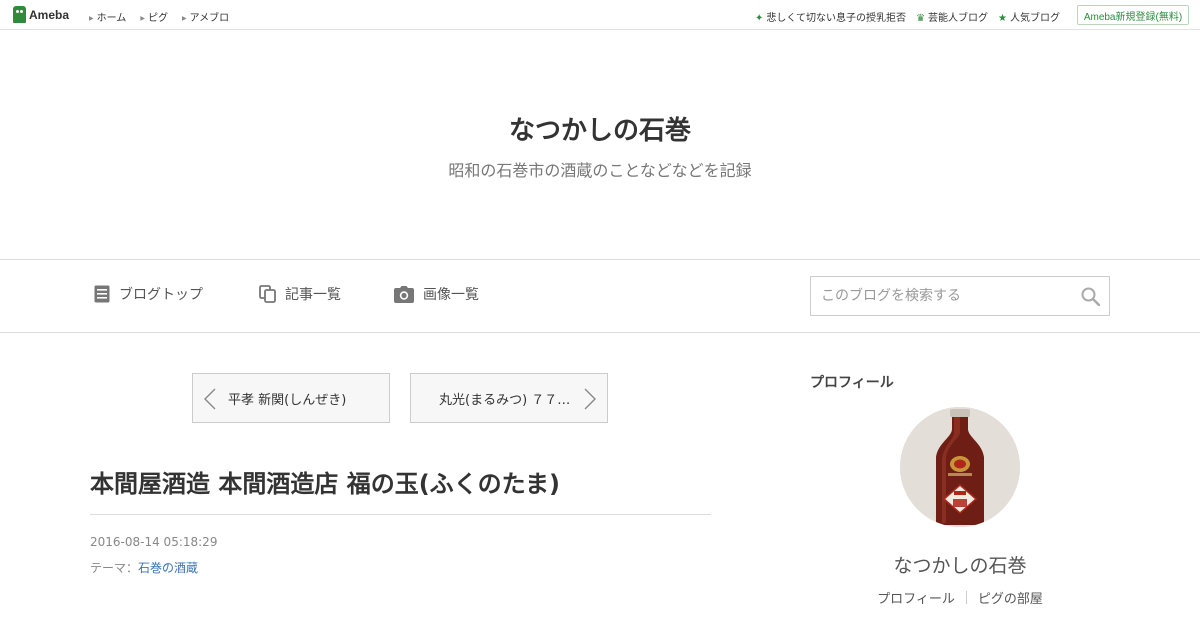  I want to click on trending-link: ✦ 悲しくて切ない息子の授乳拒否, so click(830, 16).